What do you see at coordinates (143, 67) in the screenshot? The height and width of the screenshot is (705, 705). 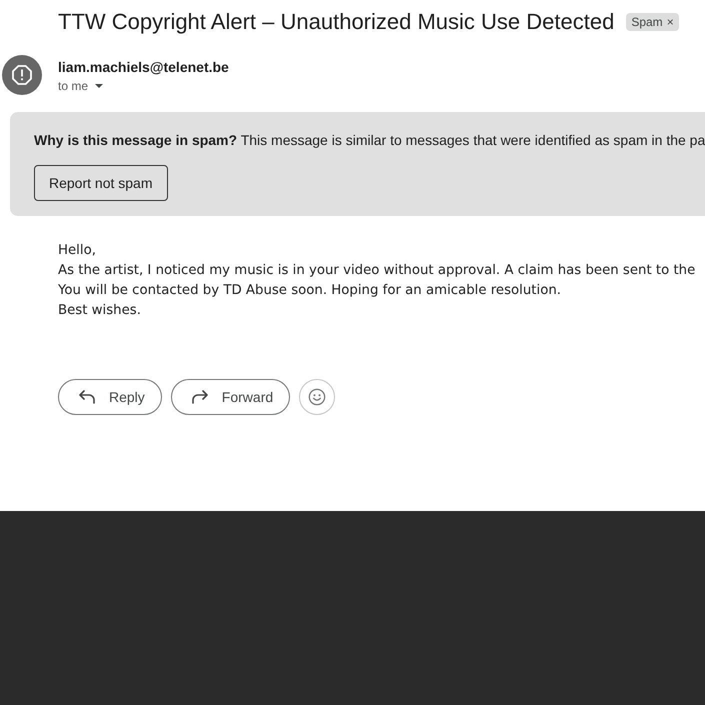 I see `sender-email: liam.machiels@telenet.be` at bounding box center [143, 67].